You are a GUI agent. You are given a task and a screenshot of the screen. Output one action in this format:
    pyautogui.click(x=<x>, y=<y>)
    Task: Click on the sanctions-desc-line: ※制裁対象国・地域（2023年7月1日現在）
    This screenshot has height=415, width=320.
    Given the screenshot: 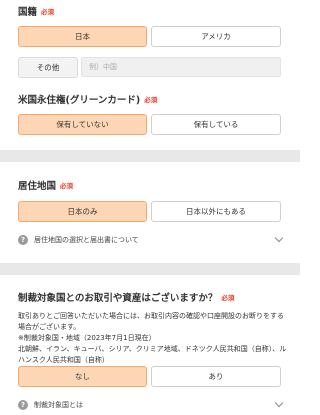 What is the action you would take?
    pyautogui.click(x=87, y=338)
    